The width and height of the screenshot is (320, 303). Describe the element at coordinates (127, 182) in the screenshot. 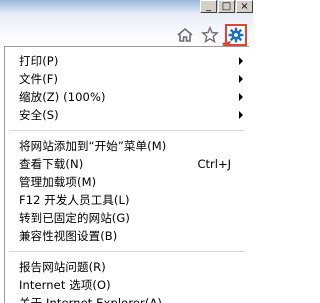

I see `menu-item-manage-addons: 管理加载项(M)` at that location.